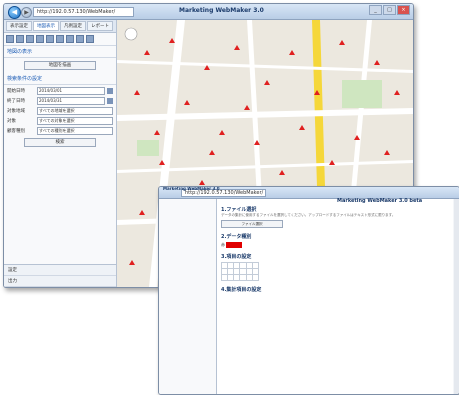  I want to click on form-label: 開始日時, so click(16, 91).